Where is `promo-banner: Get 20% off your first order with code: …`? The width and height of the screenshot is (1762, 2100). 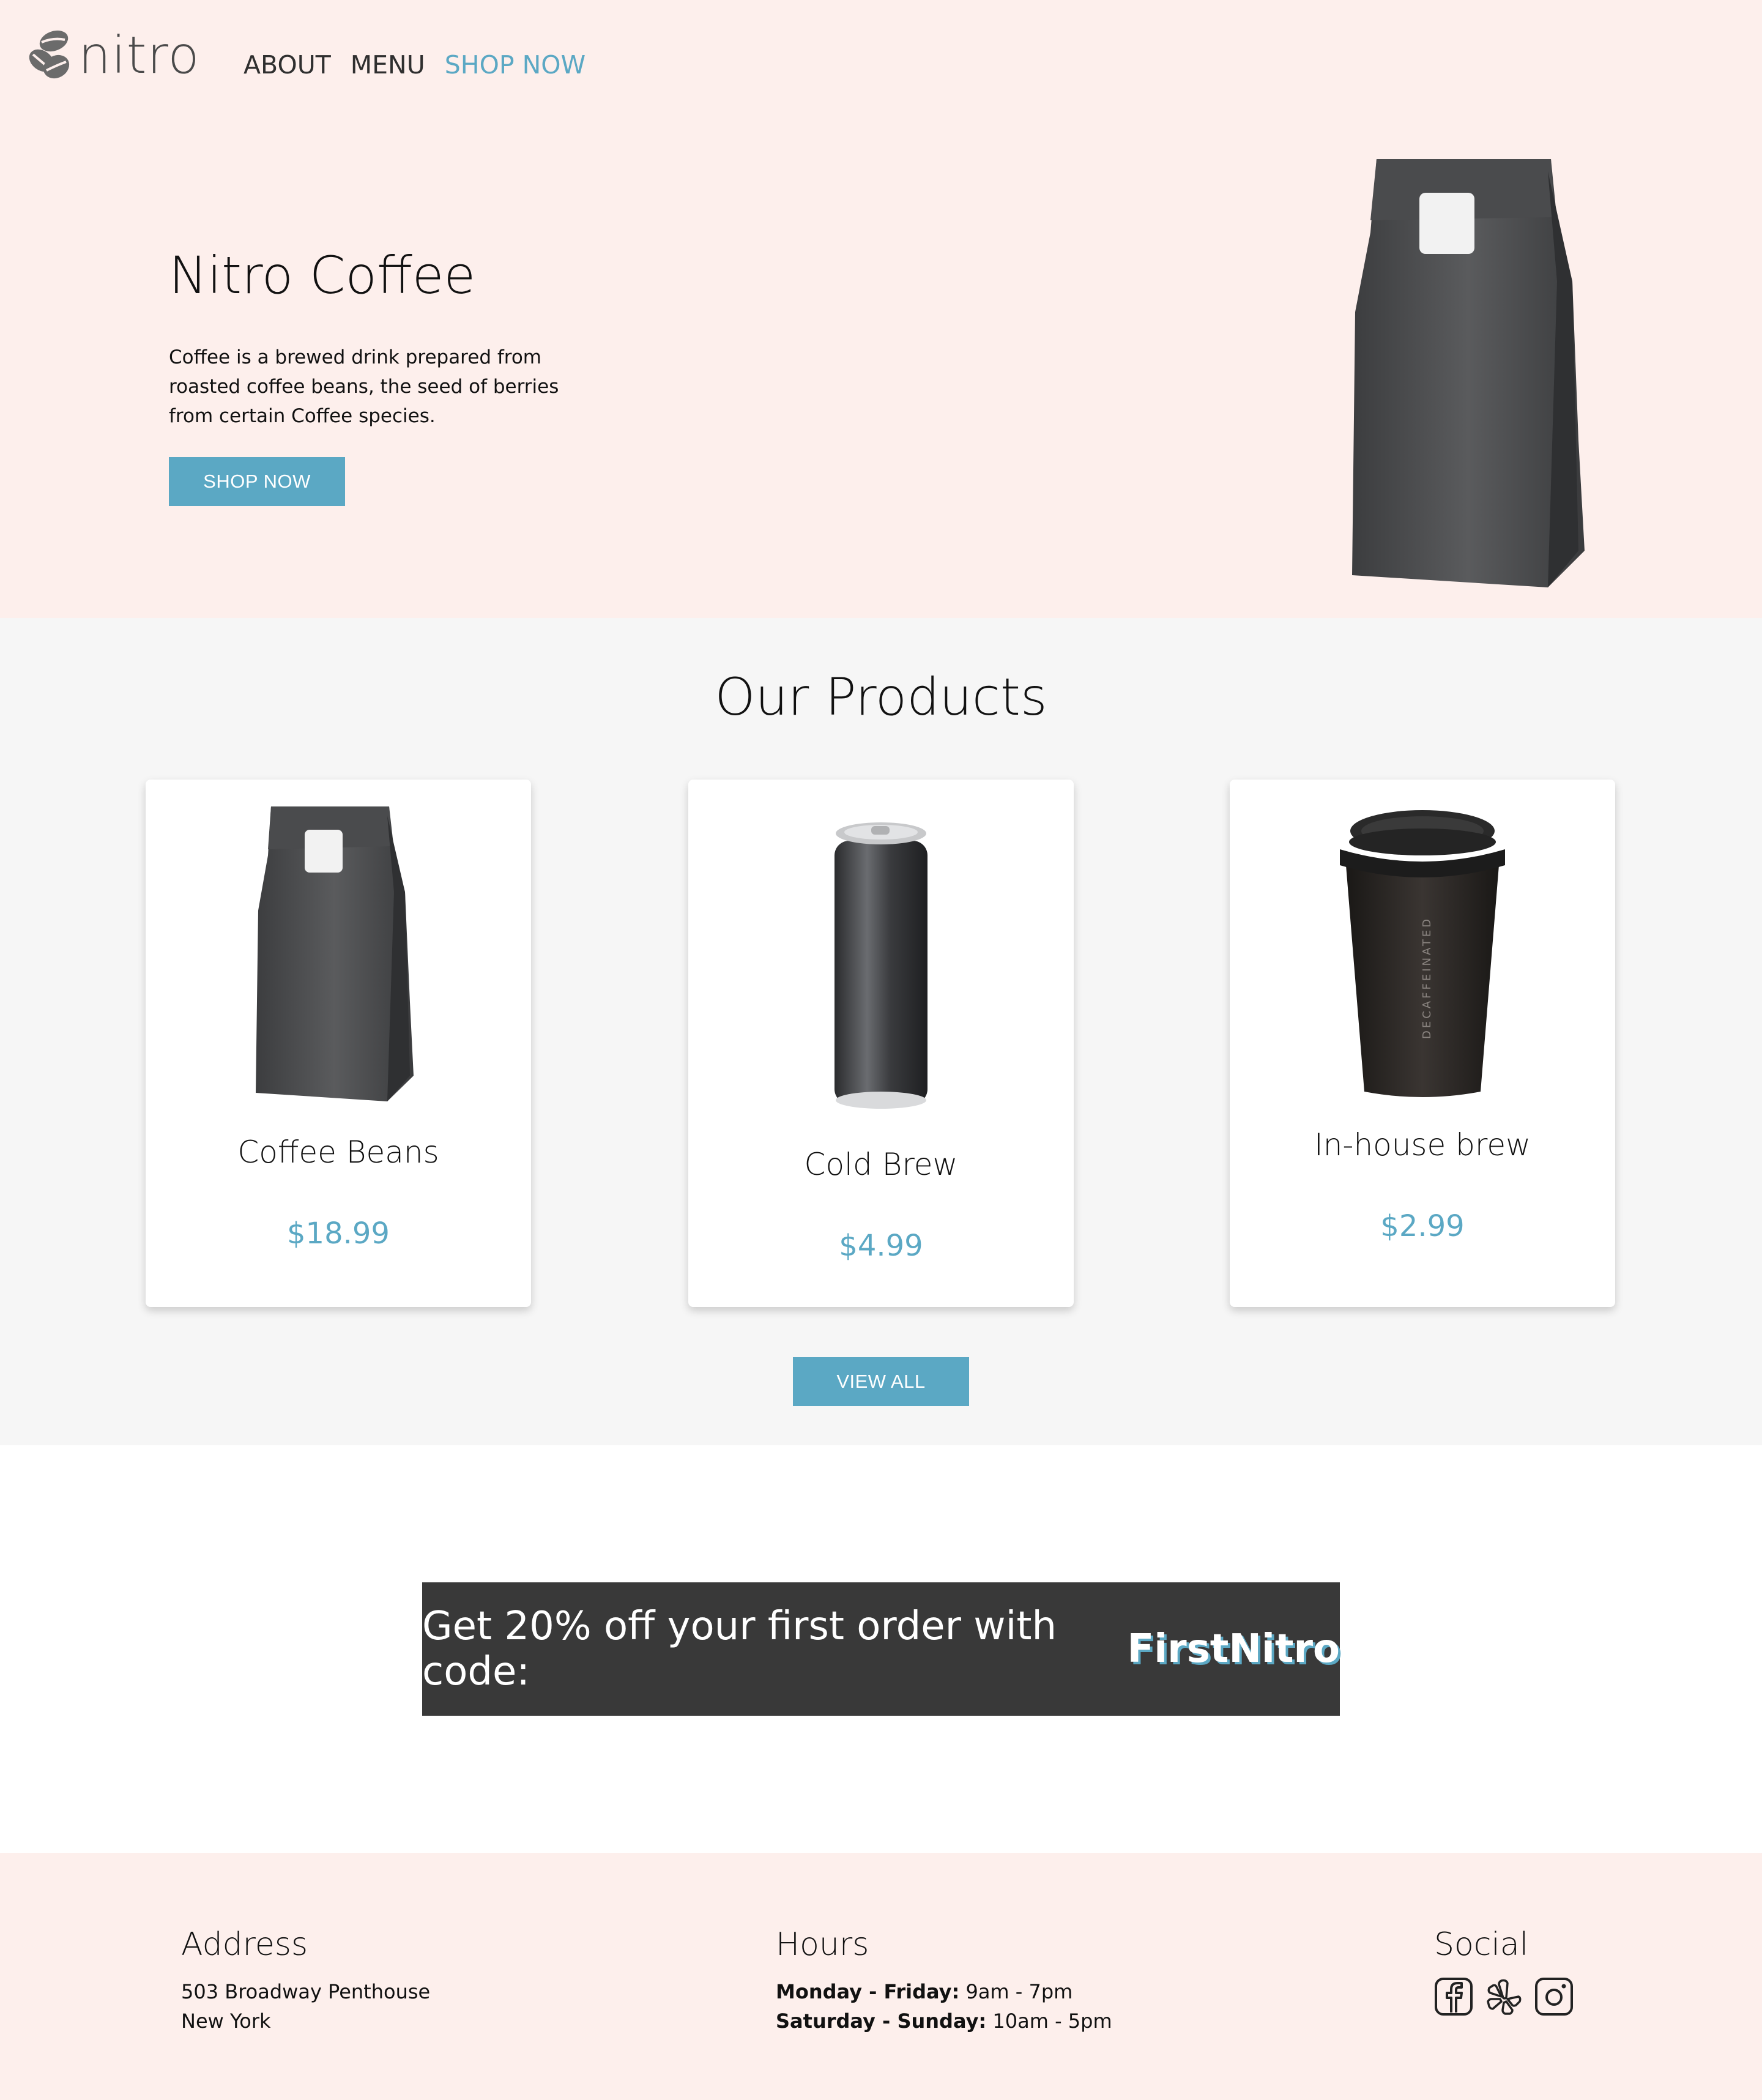 promo-banner: Get 20% off your first order with code: … is located at coordinates (881, 1649).